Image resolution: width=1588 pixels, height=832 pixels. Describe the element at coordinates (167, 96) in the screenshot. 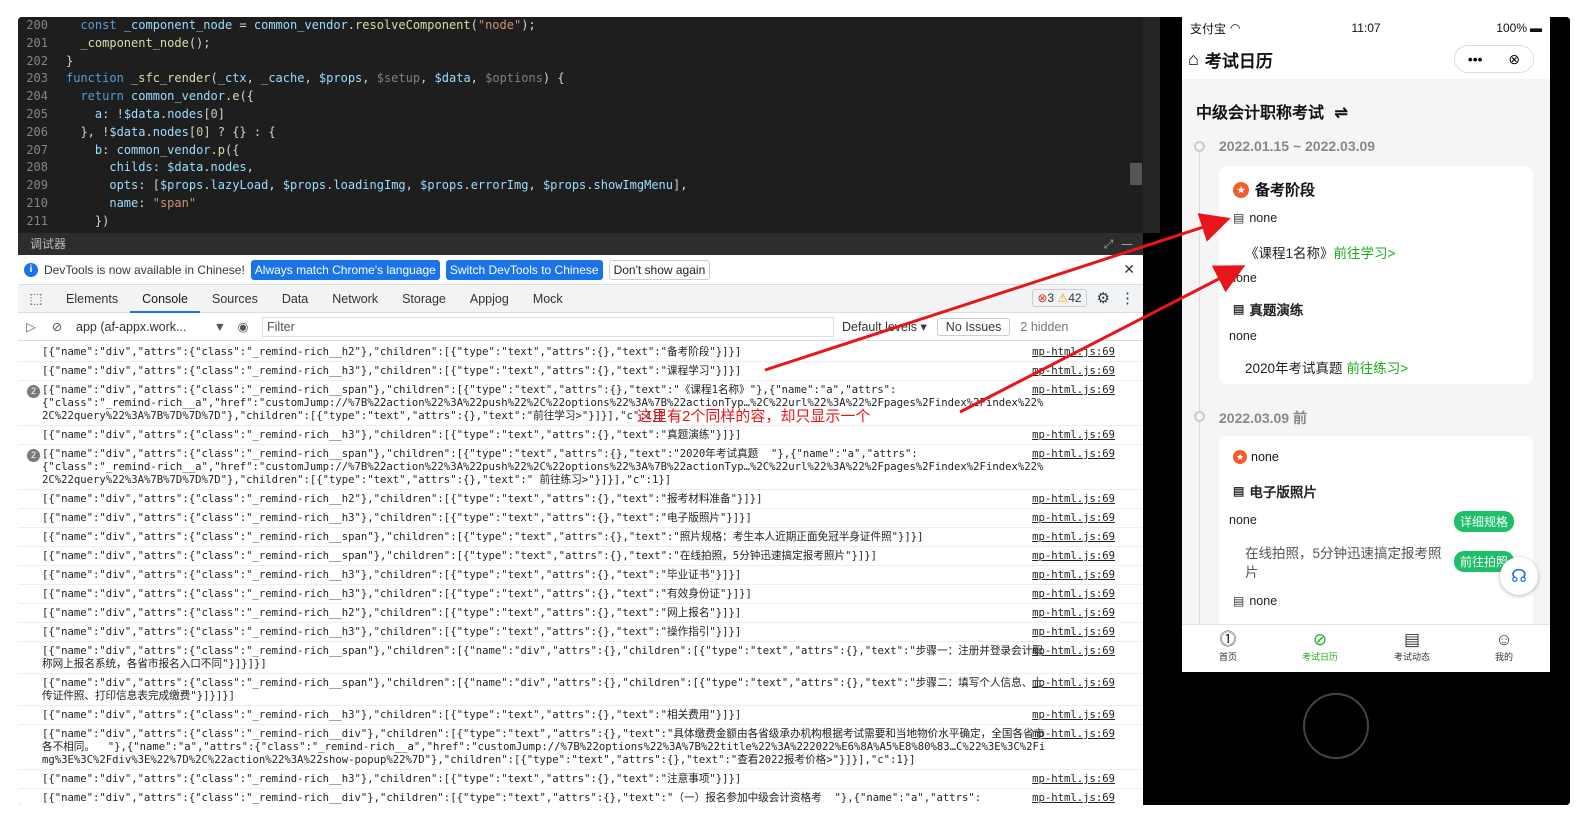

I see `code-text: return common_vendor.e({` at that location.